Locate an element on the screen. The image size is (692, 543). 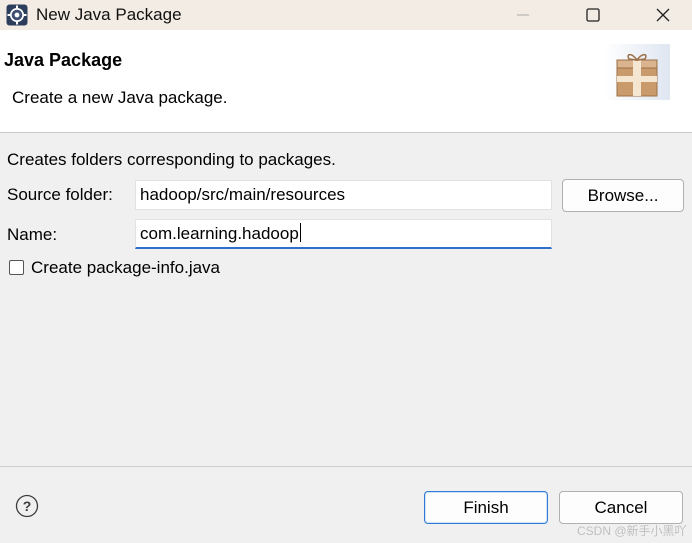
watermark-text: CSDN @新手小黑吖 is located at coordinates (632, 531).